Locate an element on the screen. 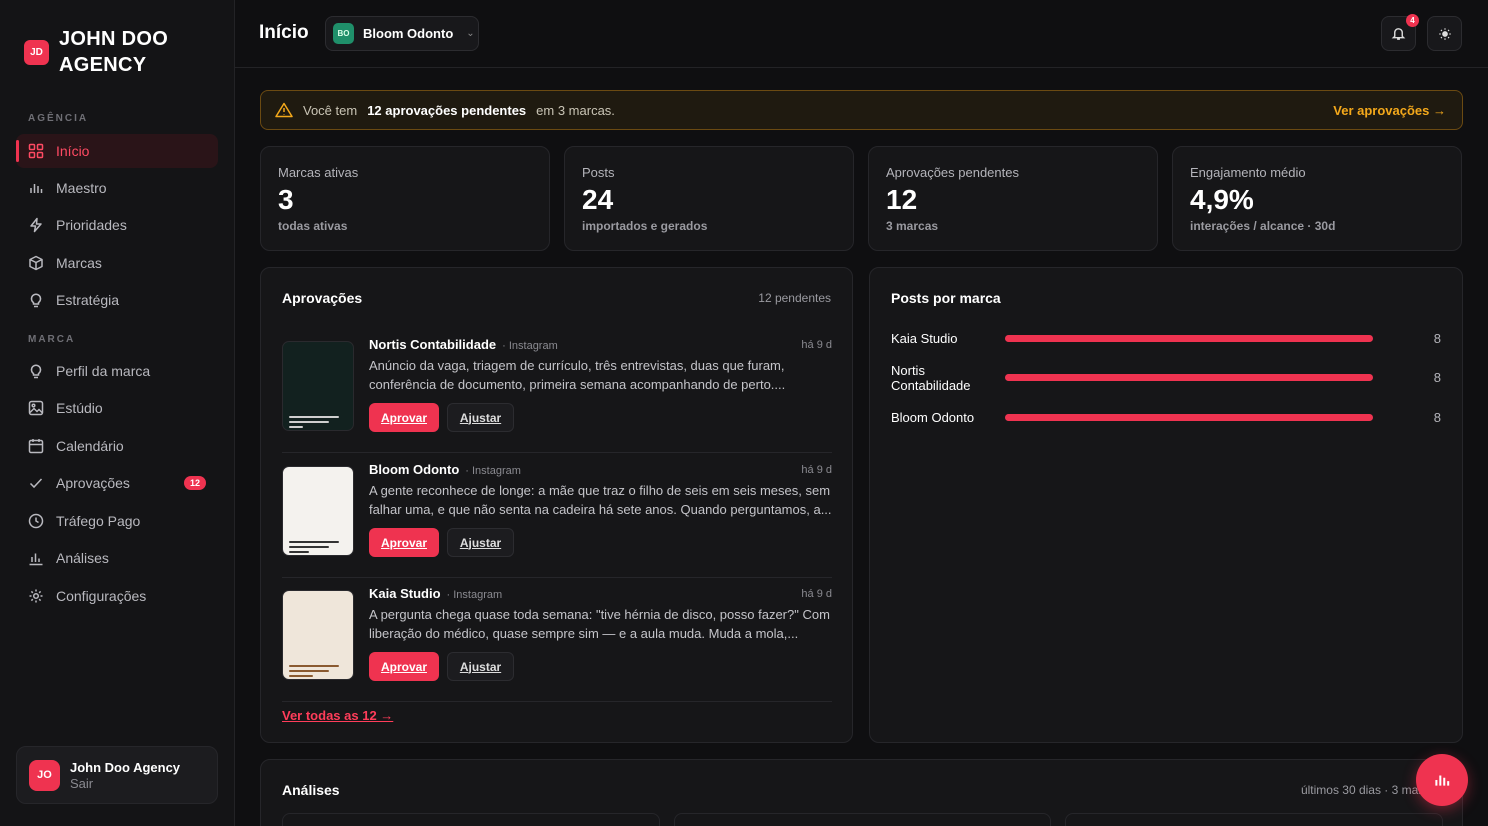 Image resolution: width=1488 pixels, height=826 pixels. alert-highlight: 12 aprovações pendentes is located at coordinates (447, 110).